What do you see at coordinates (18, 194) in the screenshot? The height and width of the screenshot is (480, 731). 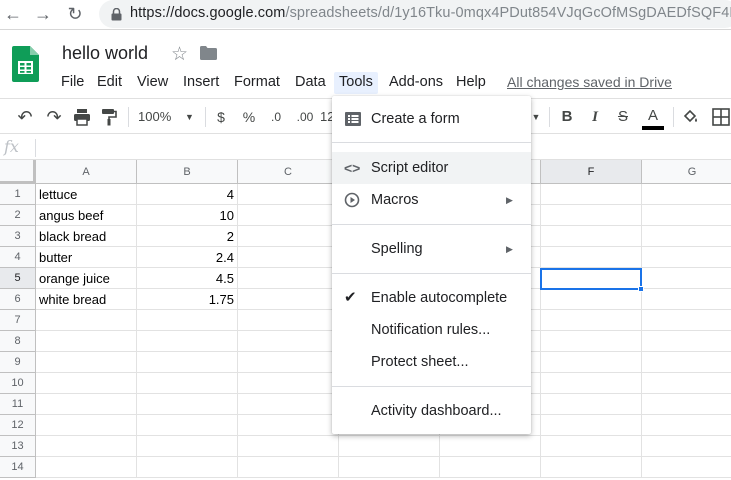 I see `row-header: 1` at bounding box center [18, 194].